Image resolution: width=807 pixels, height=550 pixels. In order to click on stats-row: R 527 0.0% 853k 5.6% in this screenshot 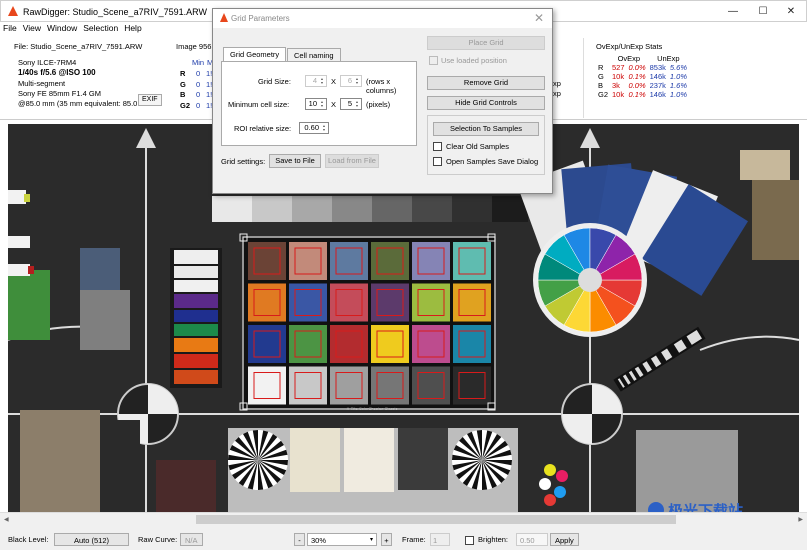, I will do `click(643, 67)`.